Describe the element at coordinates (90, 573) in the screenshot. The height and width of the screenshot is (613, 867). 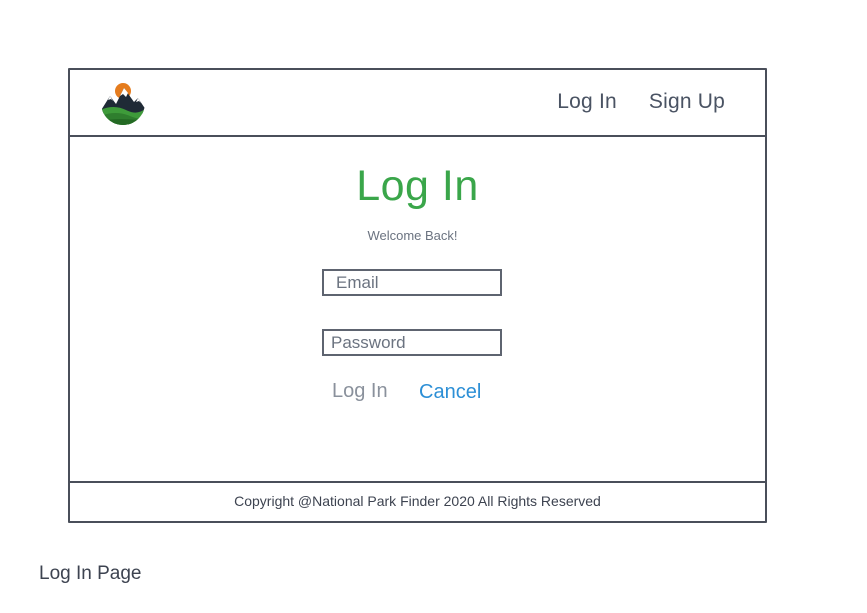
I see `page-caption: Log In Page` at that location.